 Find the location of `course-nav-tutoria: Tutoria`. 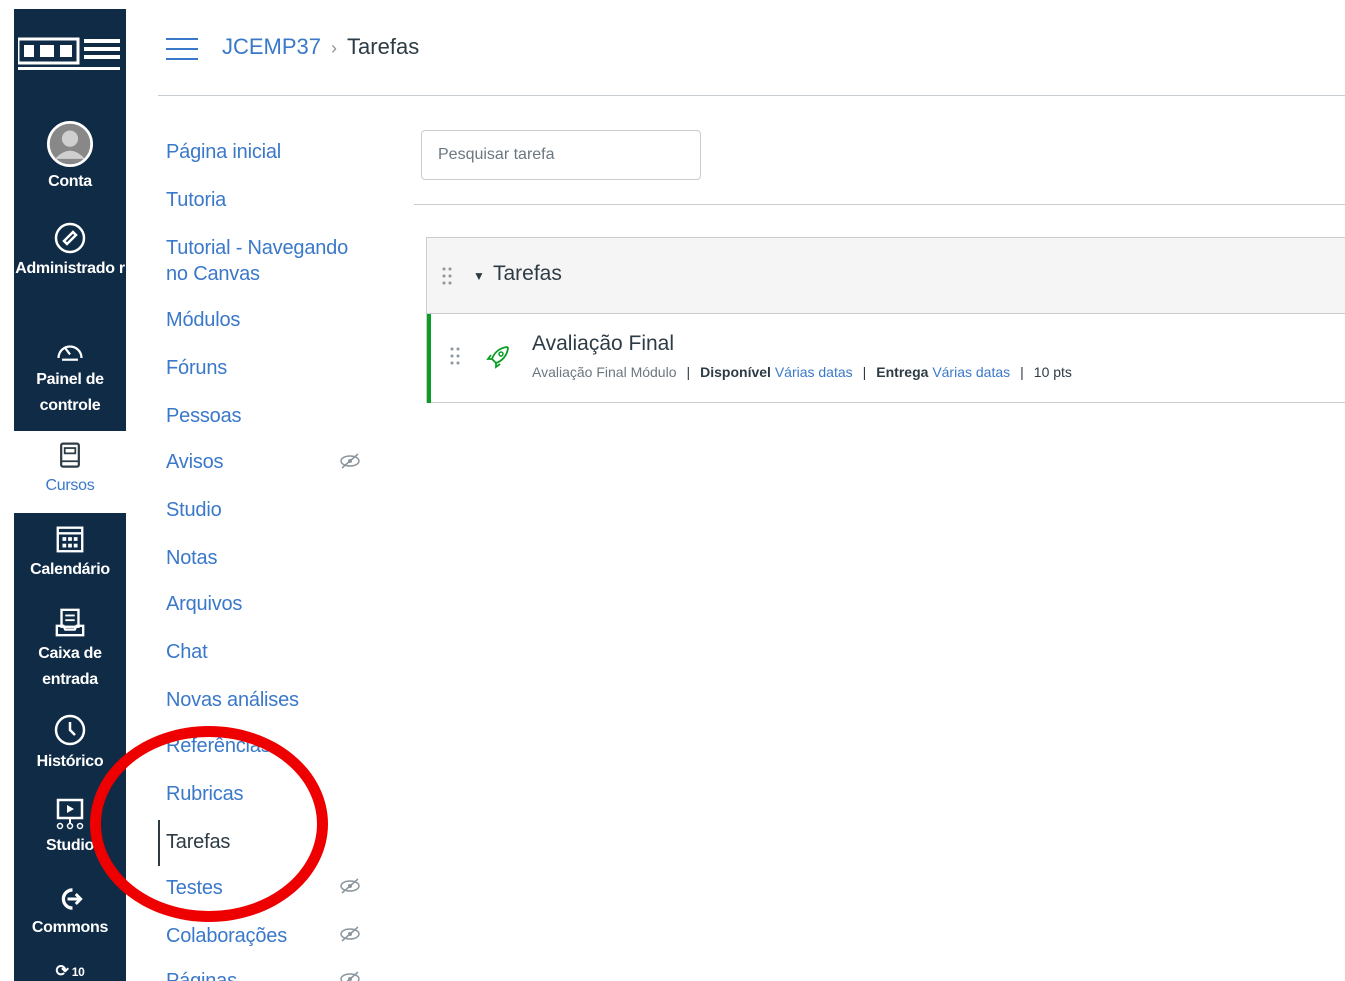

course-nav-tutoria: Tutoria is located at coordinates (196, 200).